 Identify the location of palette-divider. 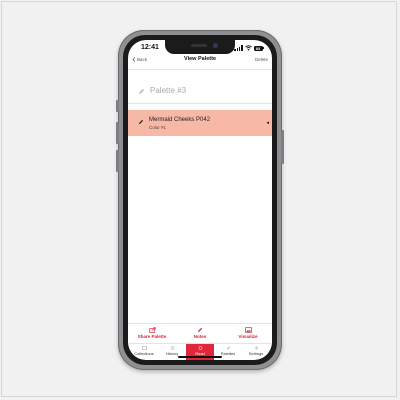
(200, 103).